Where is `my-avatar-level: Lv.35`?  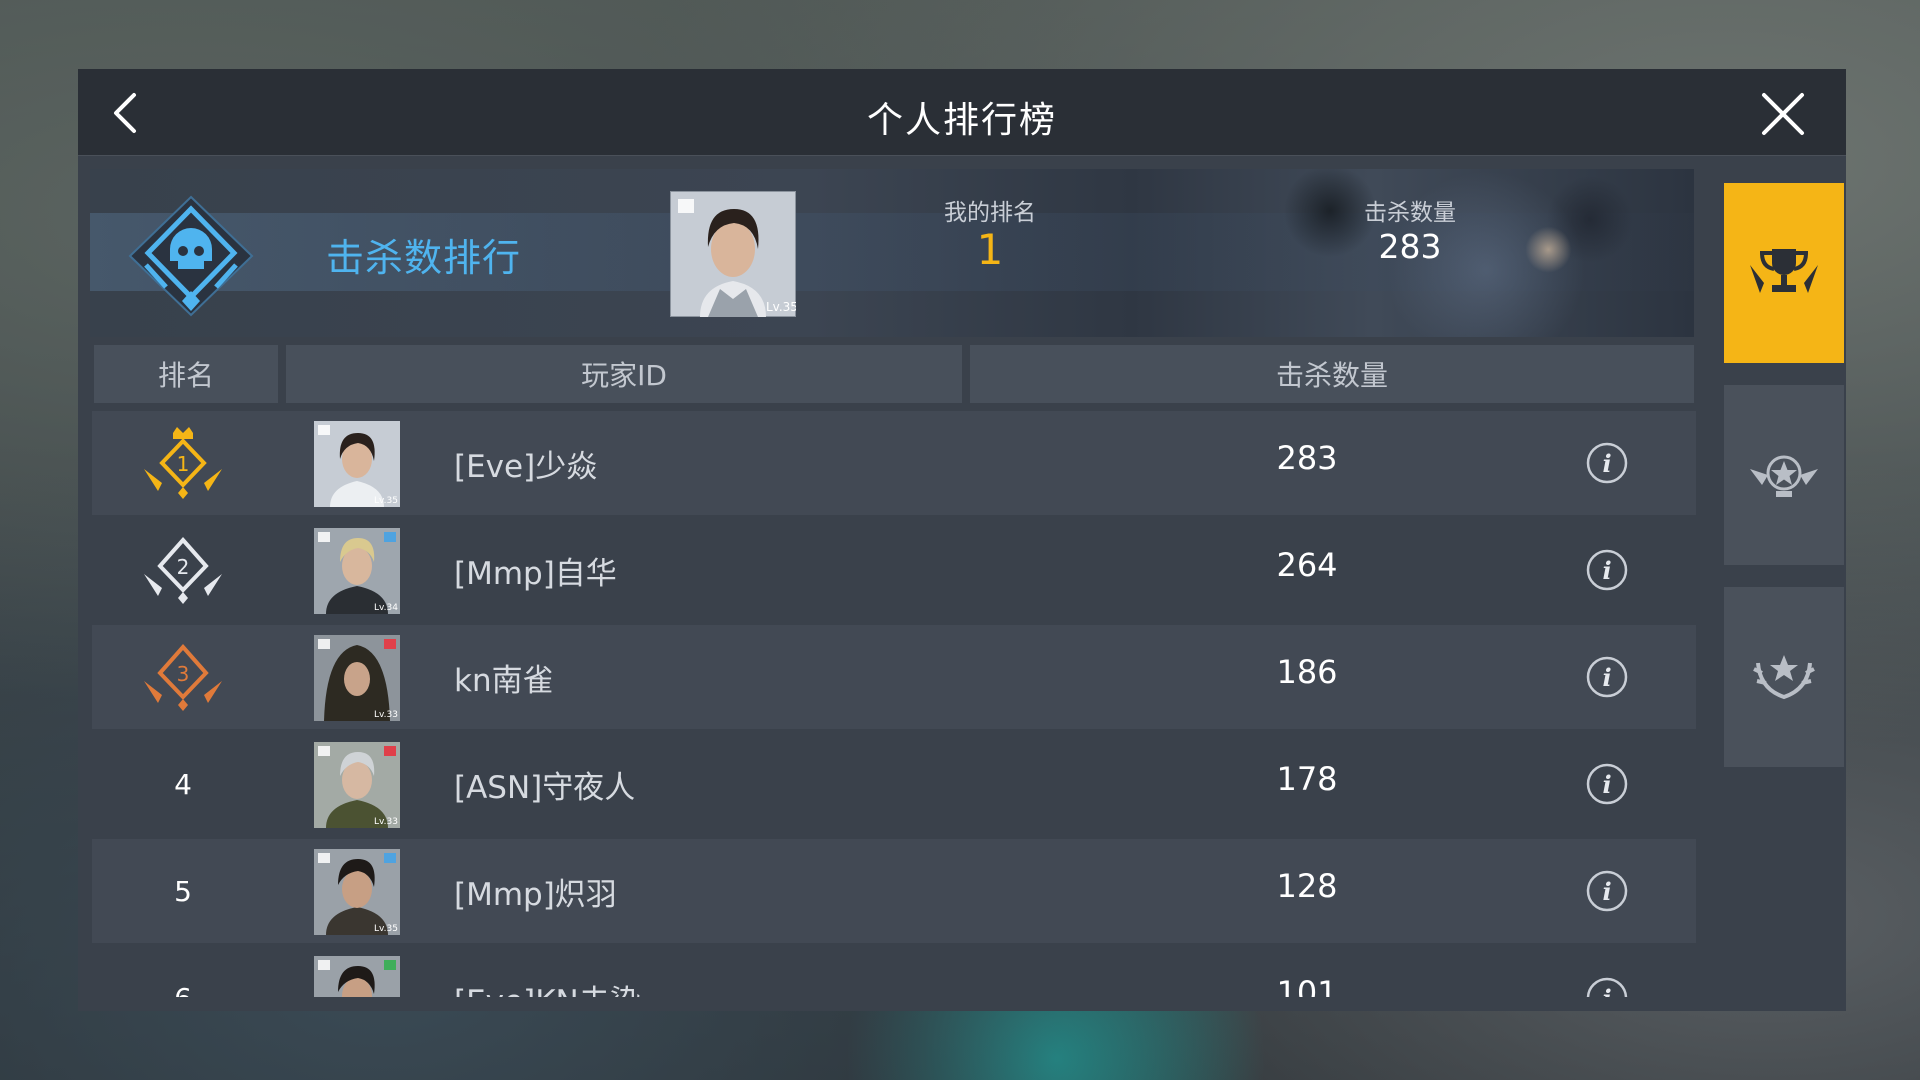
my-avatar-level: Lv.35 is located at coordinates (781, 307).